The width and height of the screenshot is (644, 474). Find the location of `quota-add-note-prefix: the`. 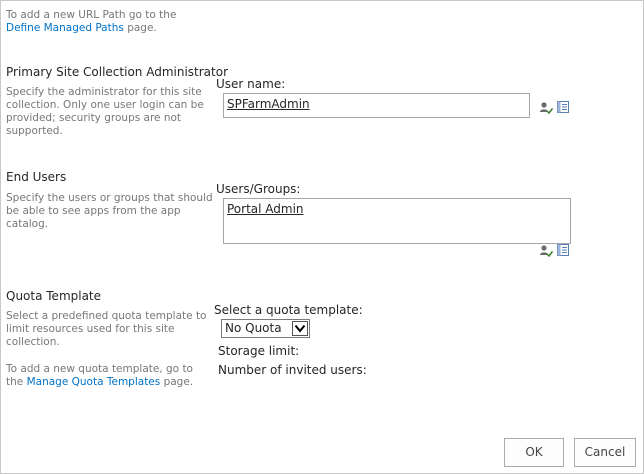

quota-add-note-prefix: the is located at coordinates (16, 382).